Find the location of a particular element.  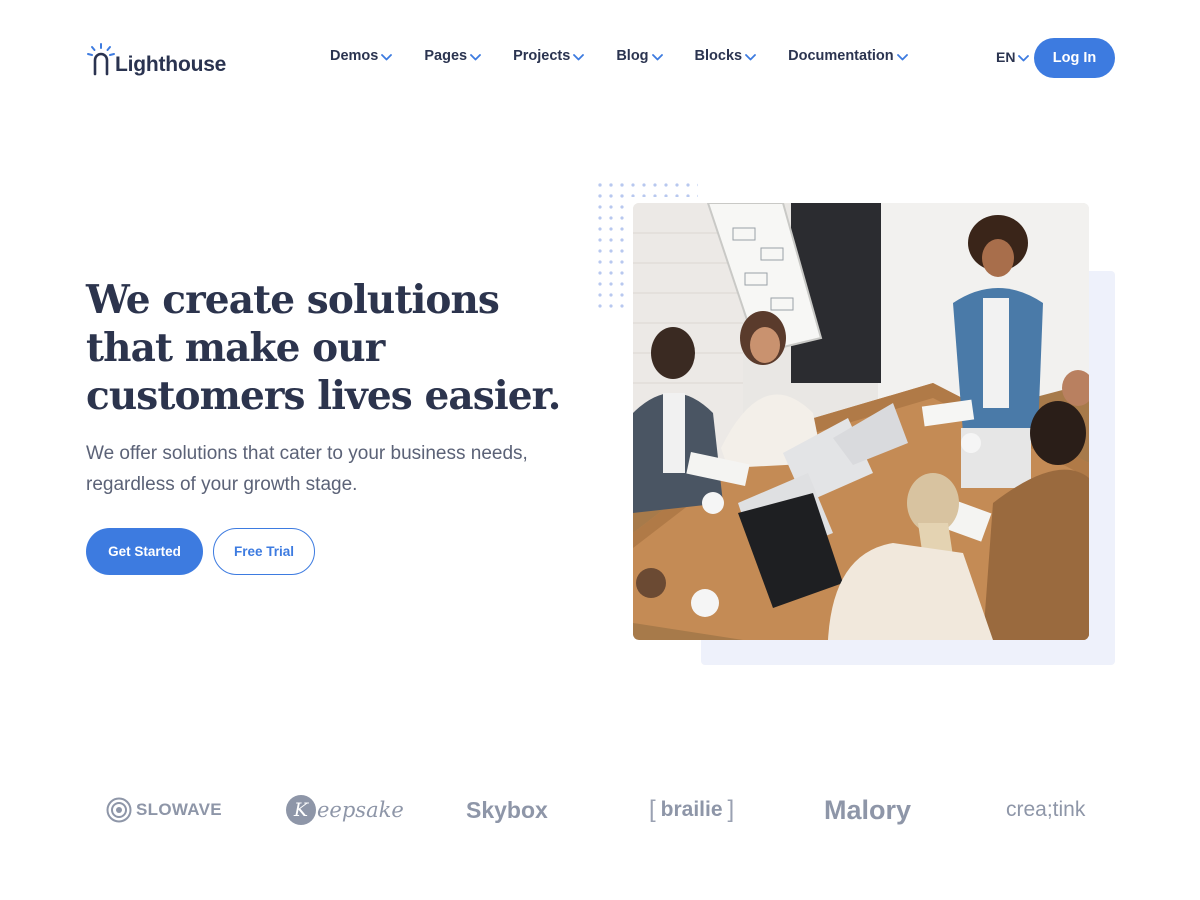

language-selector: EN is located at coordinates (1013, 57).